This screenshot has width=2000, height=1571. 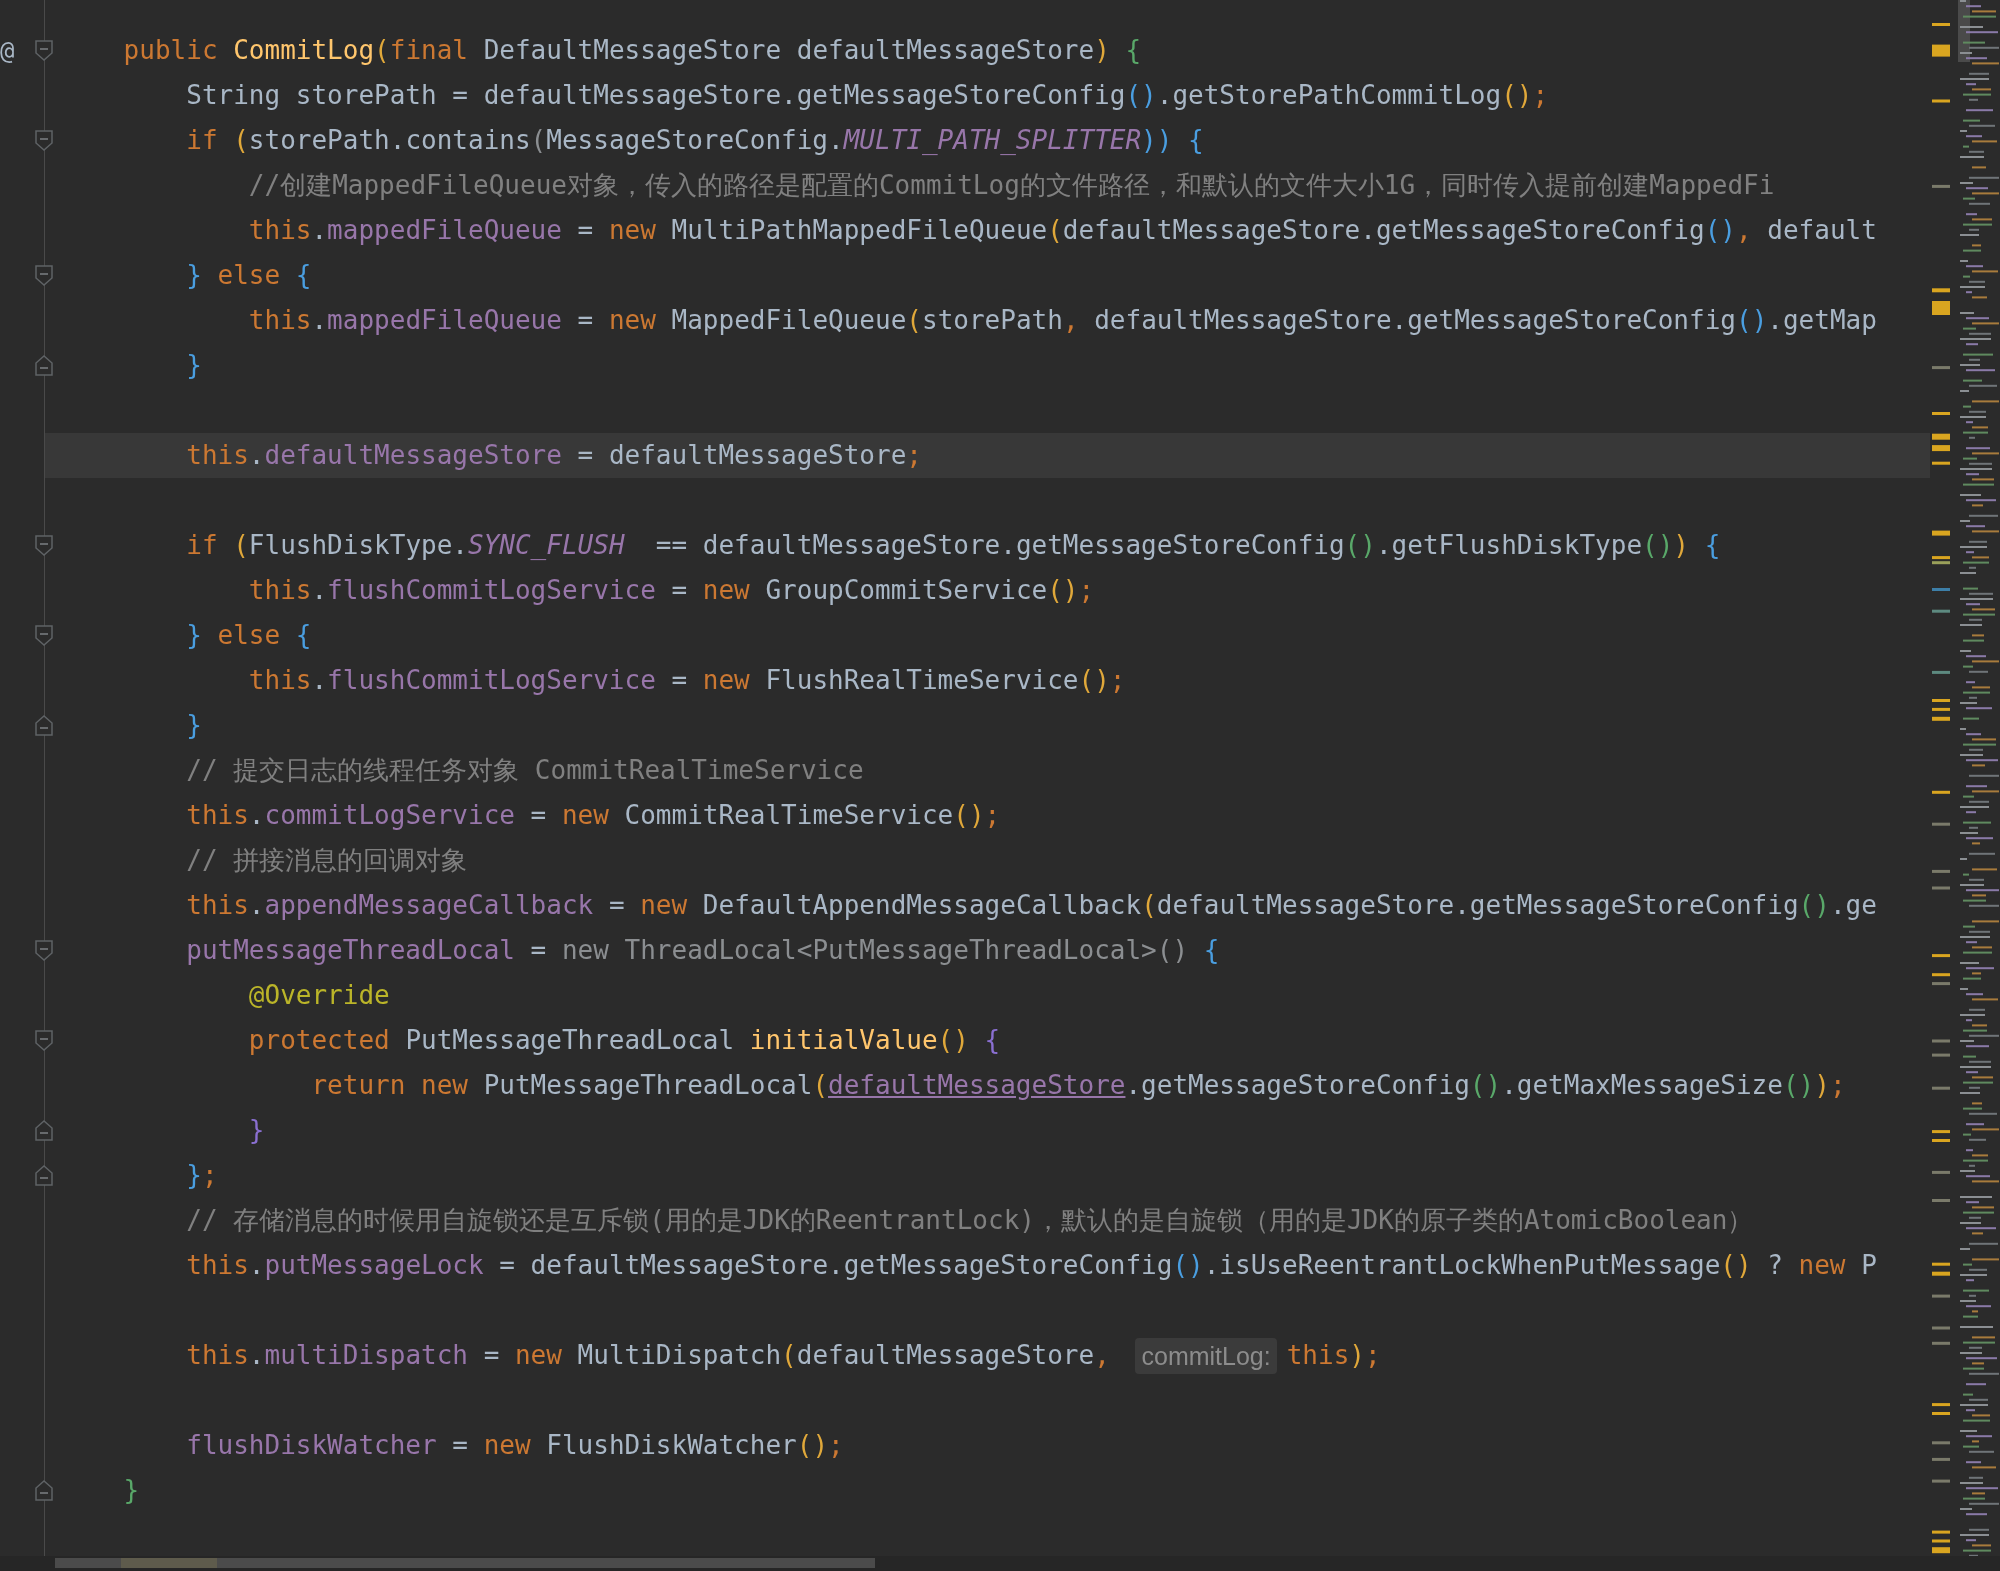 What do you see at coordinates (201, 1175) in the screenshot?
I see `code-text: };` at bounding box center [201, 1175].